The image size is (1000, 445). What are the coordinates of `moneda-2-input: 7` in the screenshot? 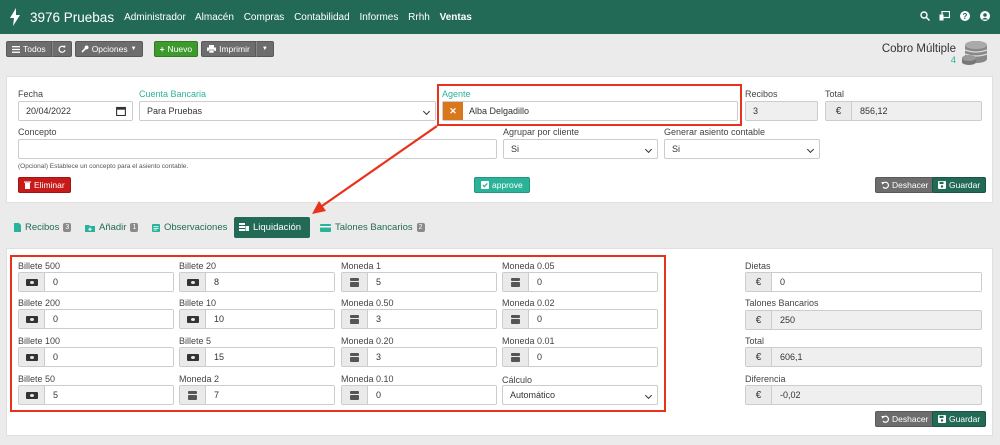 It's located at (257, 395).